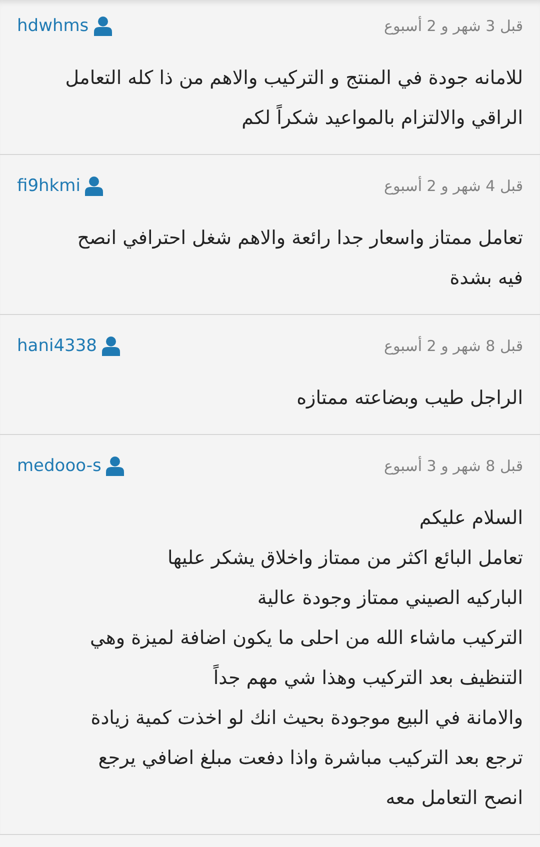 This screenshot has width=540, height=847. I want to click on comment-text: الراجل طيب وبضاعته ممتازه, so click(409, 398).